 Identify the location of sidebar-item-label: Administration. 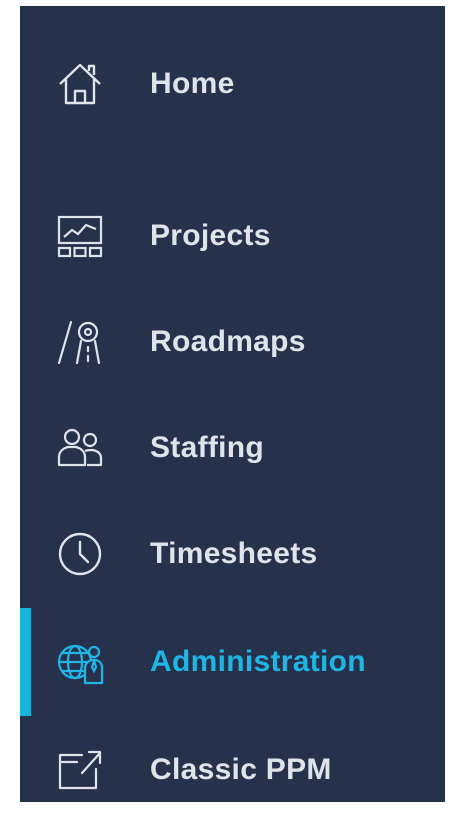
(258, 661).